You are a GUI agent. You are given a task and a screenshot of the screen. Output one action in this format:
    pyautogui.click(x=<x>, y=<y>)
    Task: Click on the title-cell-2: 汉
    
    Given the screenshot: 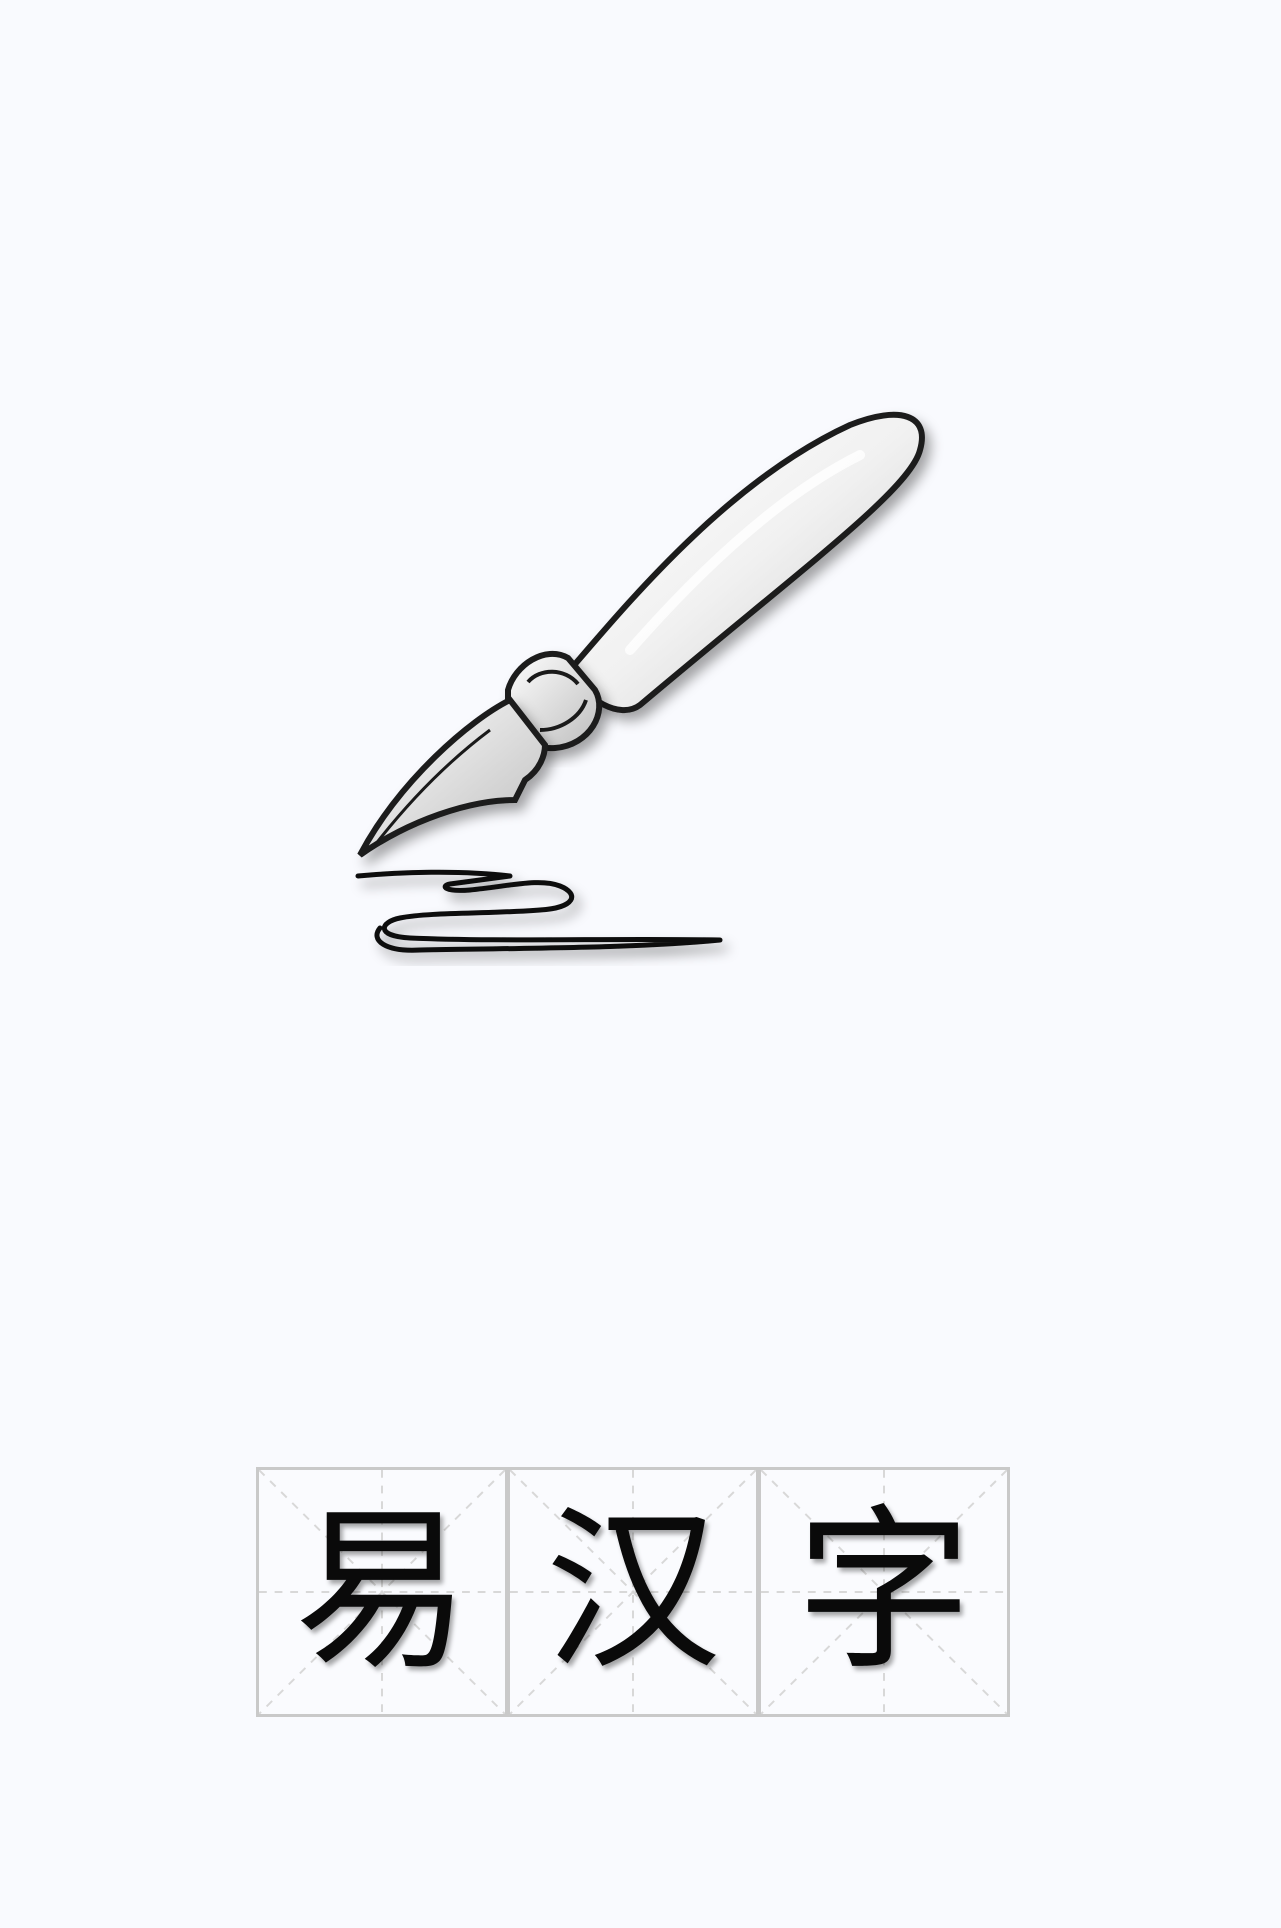 What is the action you would take?
    pyautogui.click(x=633, y=1592)
    